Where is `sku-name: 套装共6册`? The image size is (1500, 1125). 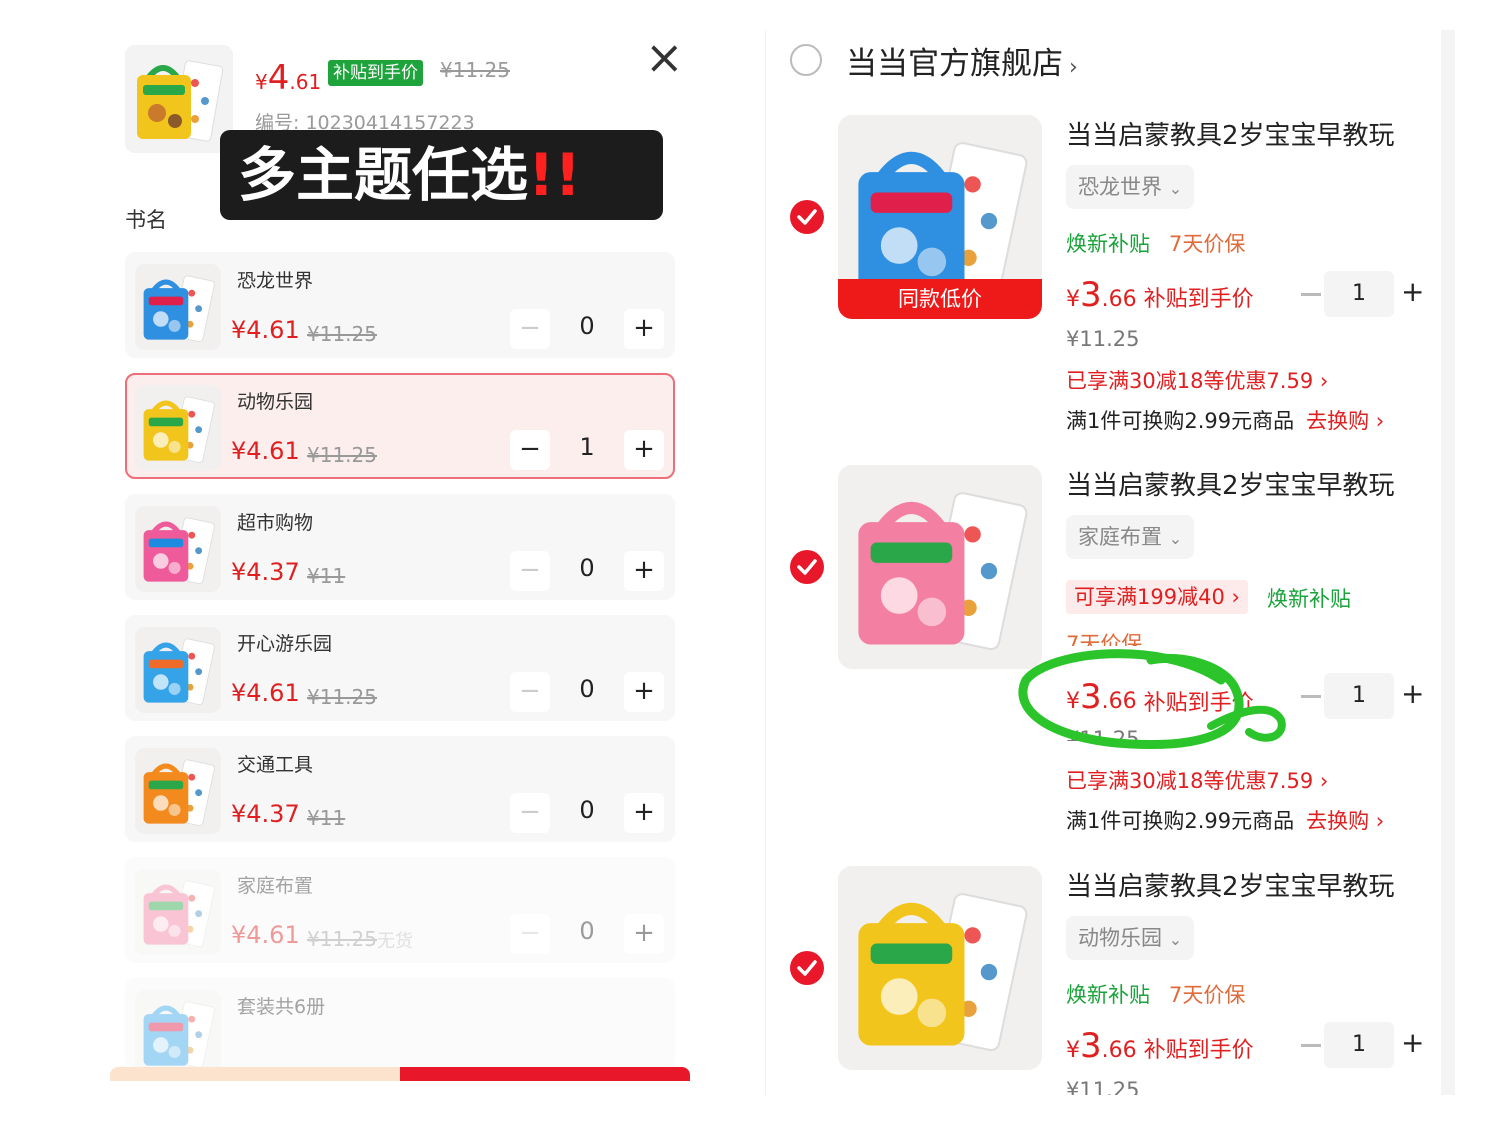
sku-name: 套装共6册 is located at coordinates (281, 1007).